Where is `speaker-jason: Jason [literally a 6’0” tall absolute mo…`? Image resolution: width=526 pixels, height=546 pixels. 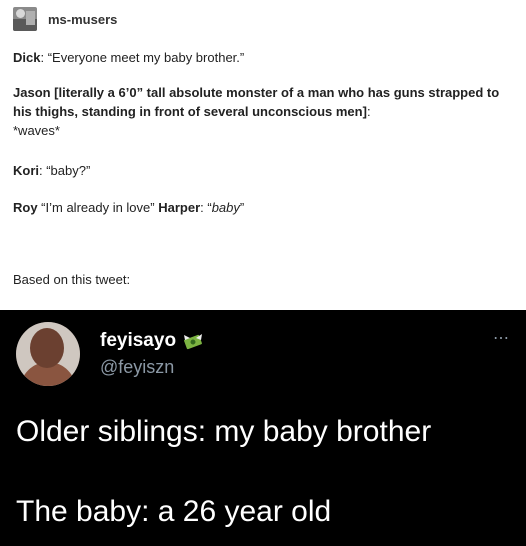 speaker-jason: Jason [literally a 6’0” tall absolute mo… is located at coordinates (256, 102).